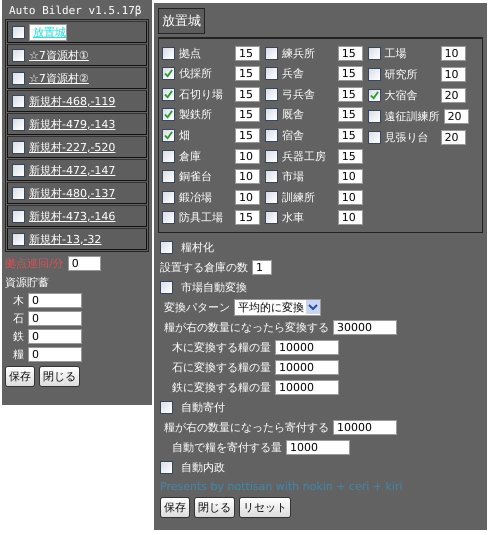 Image resolution: width=490 pixels, height=535 pixels. What do you see at coordinates (197, 247) in the screenshot?
I see `option-label: 糧村化` at bounding box center [197, 247].